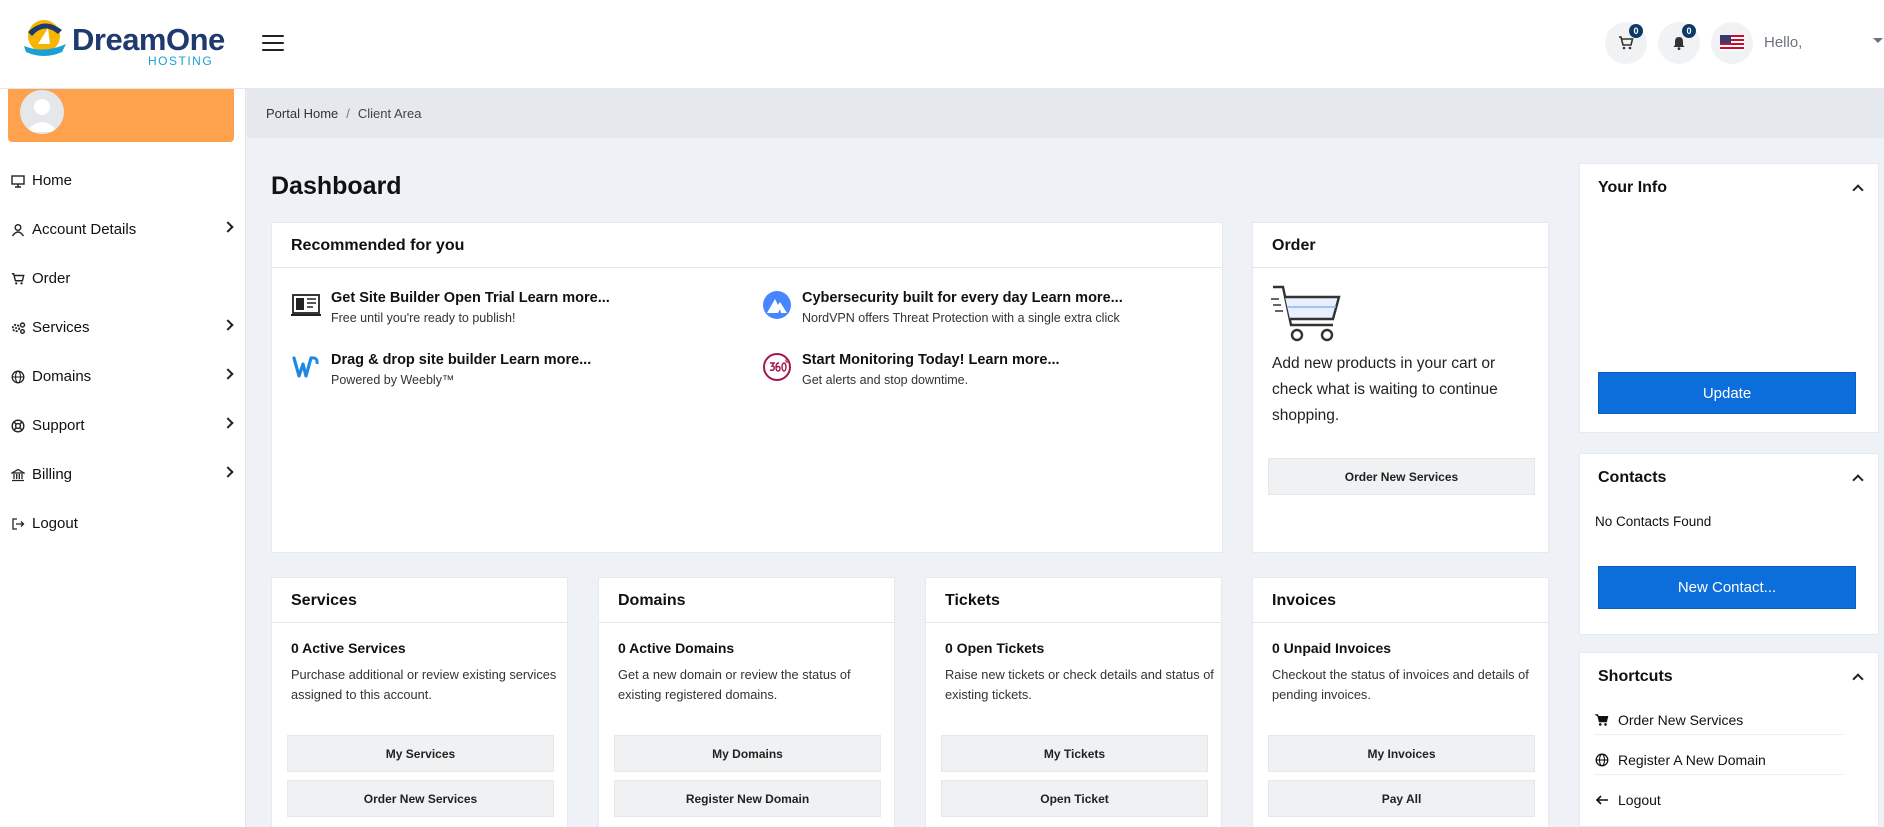 The width and height of the screenshot is (1884, 827). What do you see at coordinates (123, 278) in the screenshot?
I see `sidebar-item-order: Order` at bounding box center [123, 278].